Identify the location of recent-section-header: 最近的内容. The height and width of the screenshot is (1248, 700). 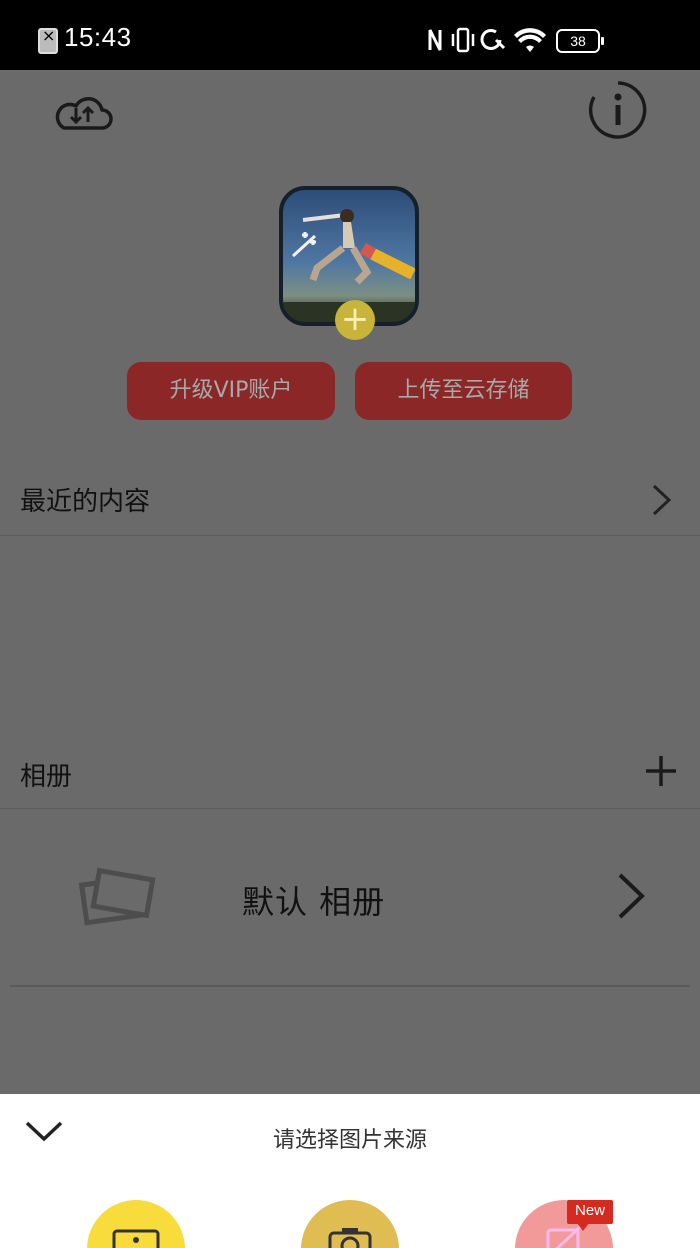
(350, 499).